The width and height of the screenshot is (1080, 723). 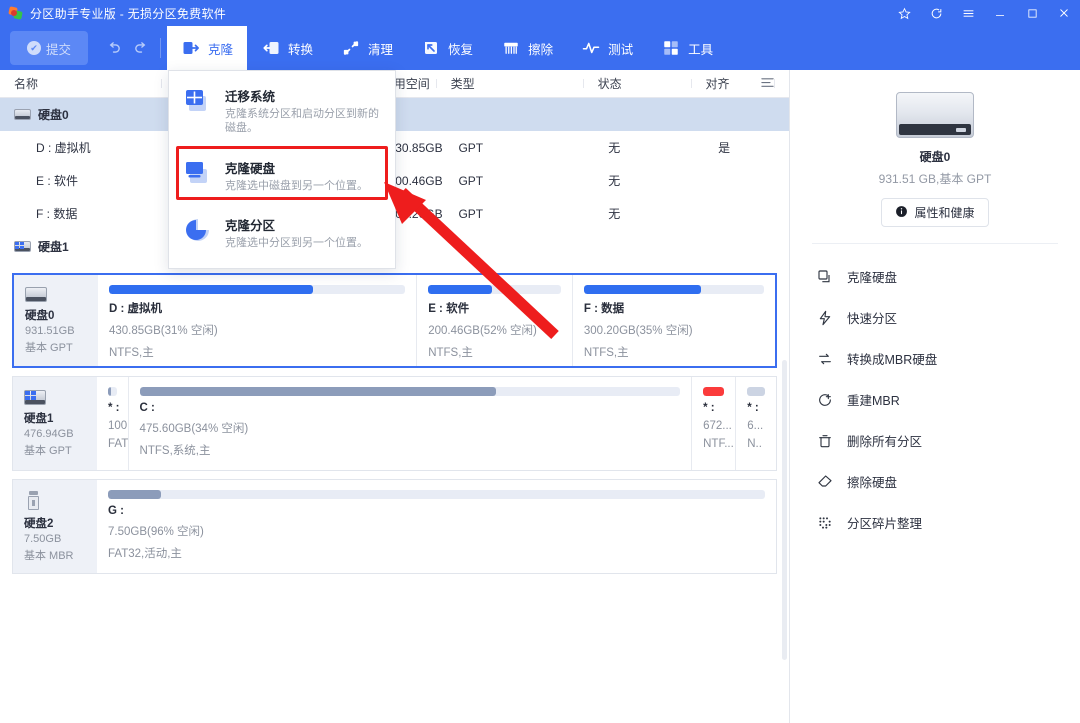 What do you see at coordinates (936, 13) in the screenshot?
I see `refresh-icon` at bounding box center [936, 13].